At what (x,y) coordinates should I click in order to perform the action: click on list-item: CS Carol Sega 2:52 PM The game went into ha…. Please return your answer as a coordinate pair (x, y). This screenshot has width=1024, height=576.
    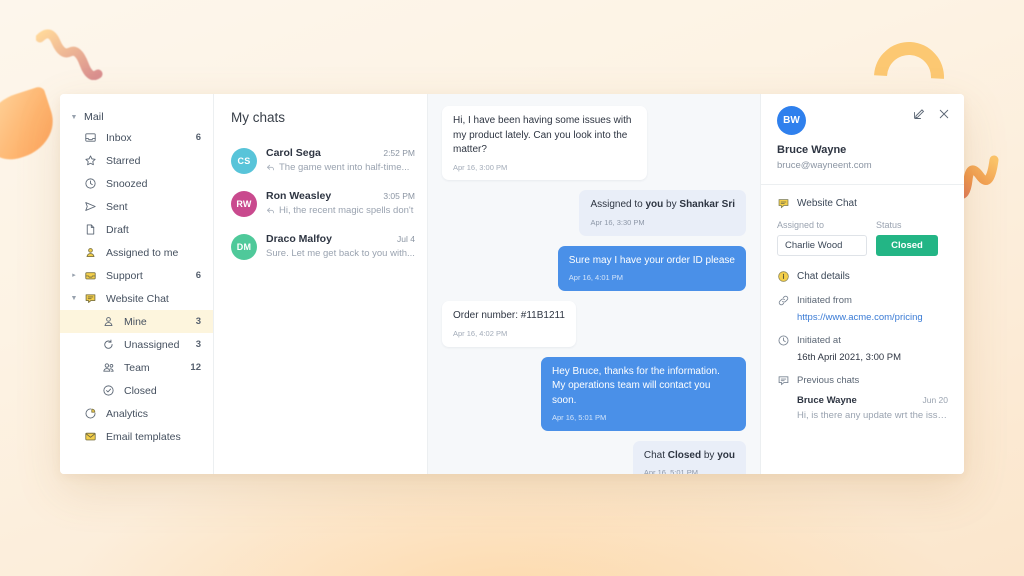
    Looking at the image, I should click on (320, 160).